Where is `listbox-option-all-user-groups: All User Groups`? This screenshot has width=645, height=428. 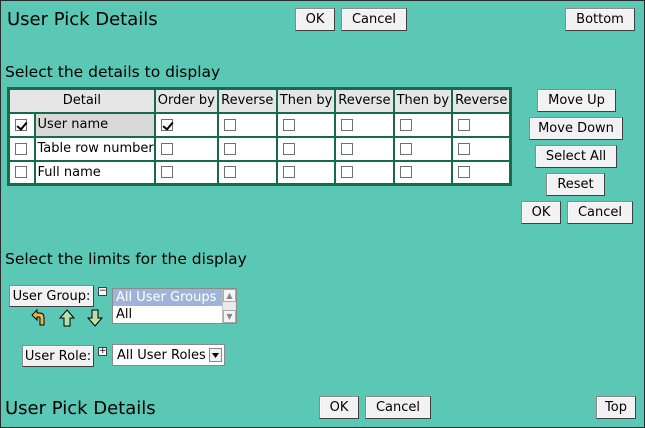 listbox-option-all-user-groups: All User Groups is located at coordinates (174, 297).